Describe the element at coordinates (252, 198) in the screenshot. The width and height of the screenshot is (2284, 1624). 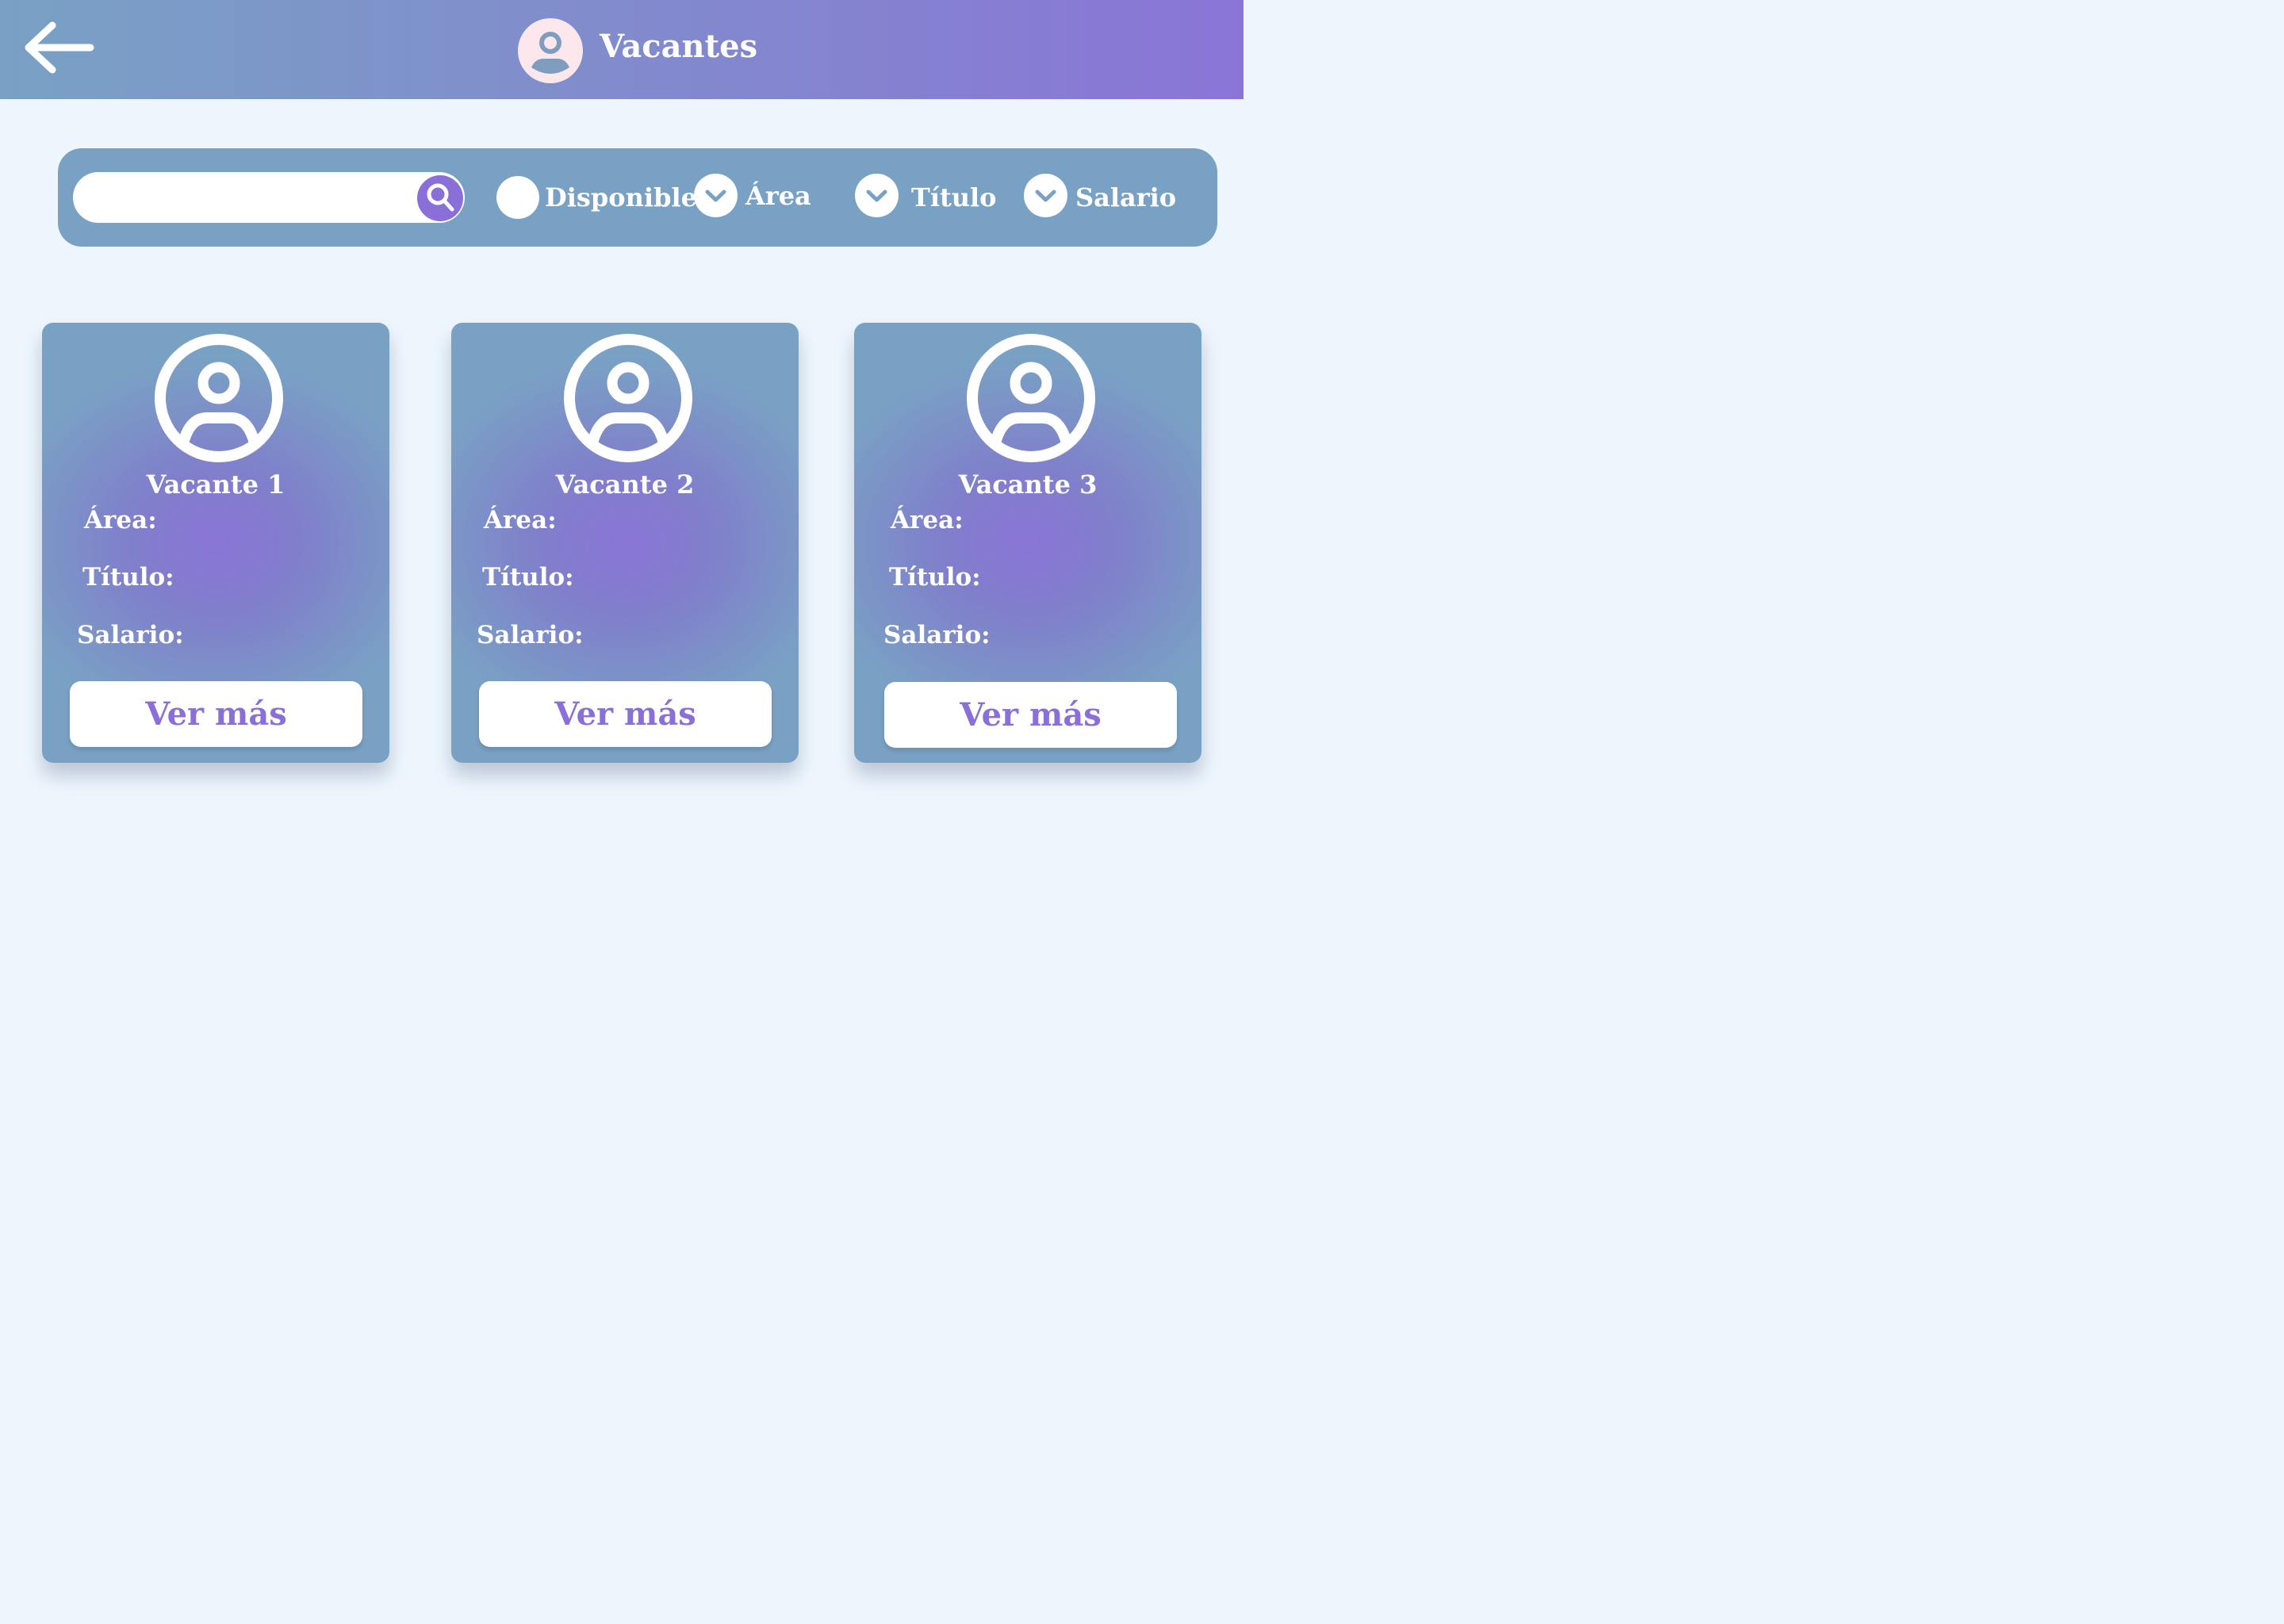
I see `search-input` at that location.